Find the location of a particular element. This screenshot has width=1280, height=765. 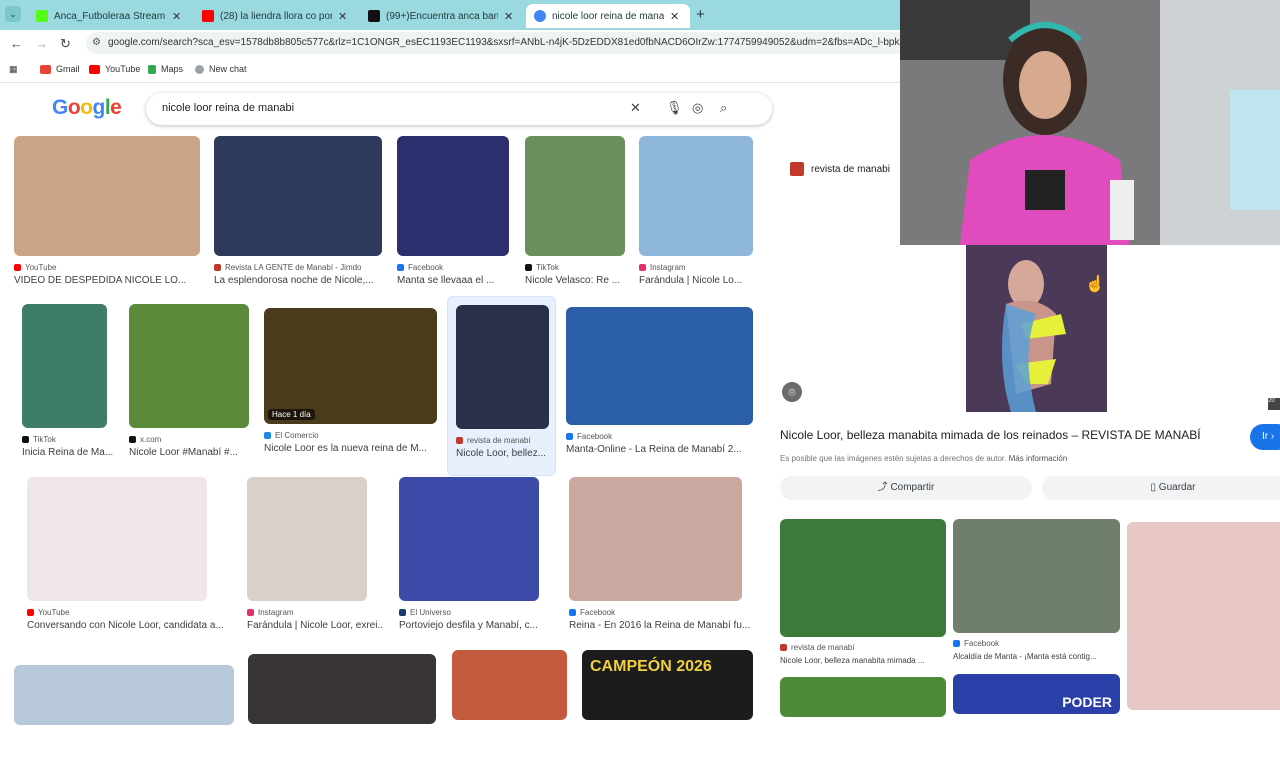

voice-search-icon: 🎙 is located at coordinates (674, 108).